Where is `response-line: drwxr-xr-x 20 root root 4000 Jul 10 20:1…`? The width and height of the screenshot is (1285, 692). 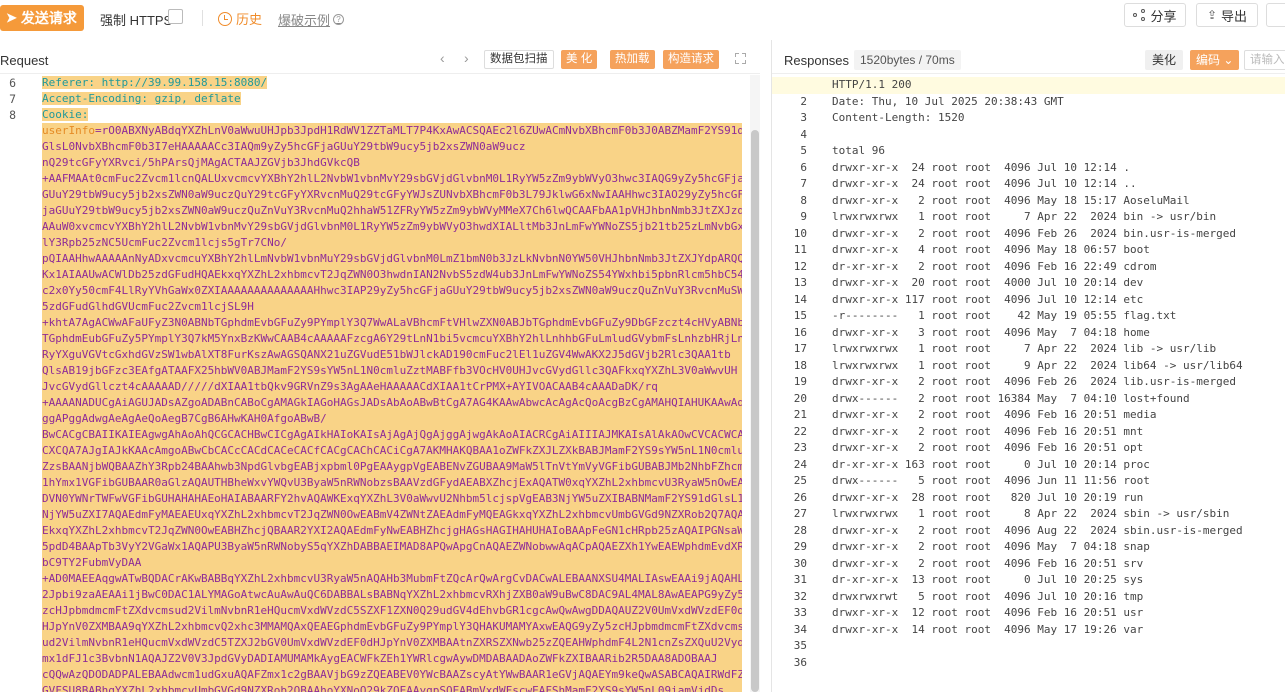 response-line: drwxr-xr-x 20 root root 4000 Jul 10 20:1… is located at coordinates (1058, 283).